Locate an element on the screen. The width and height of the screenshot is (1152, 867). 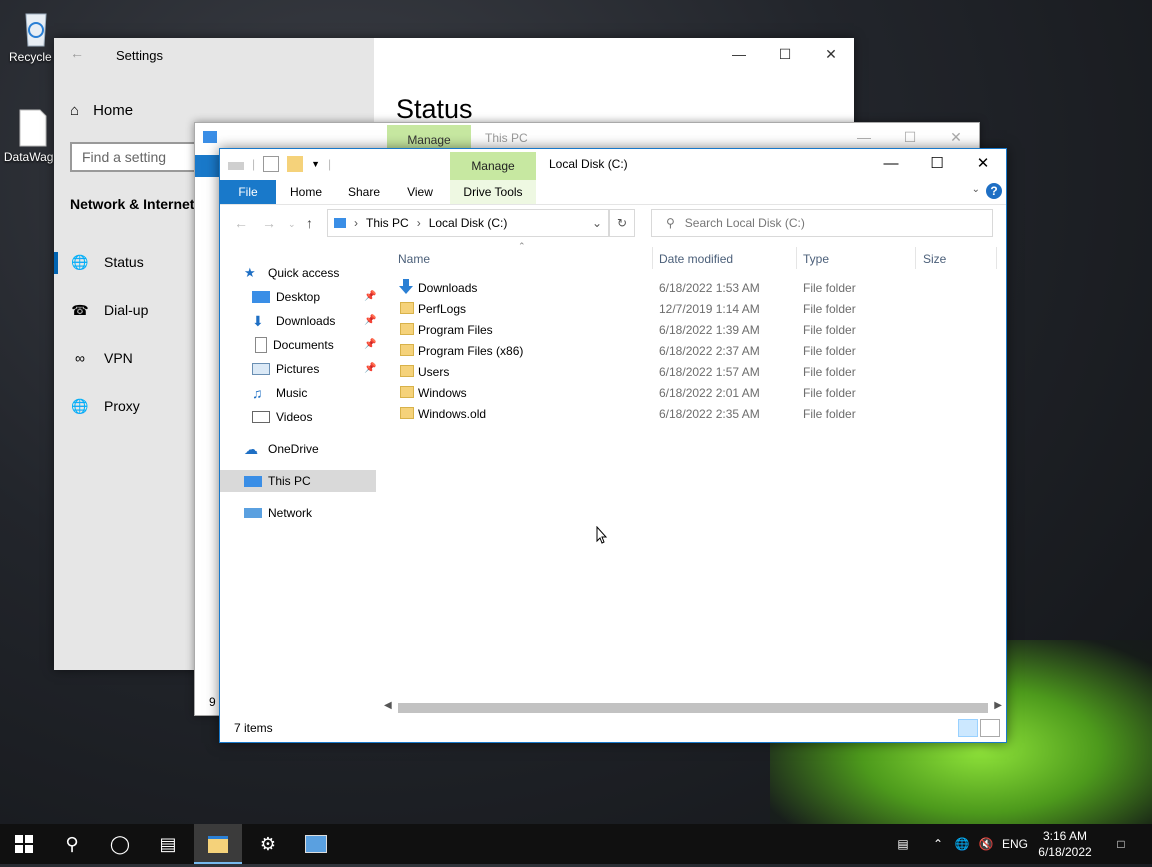
tab-file: File is located at coordinates (248, 192).